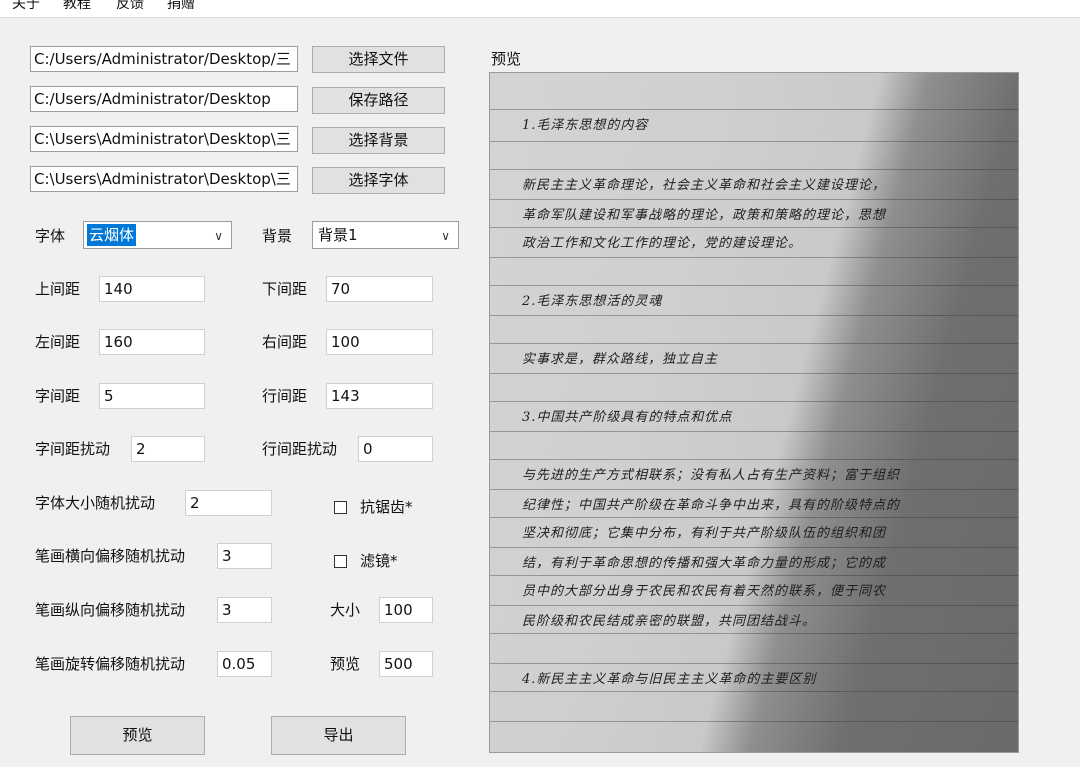 This screenshot has height=767, width=1080. Describe the element at coordinates (300, 449) in the screenshot. I see `line-spacing-jitter-label: 行间距扰动` at that location.